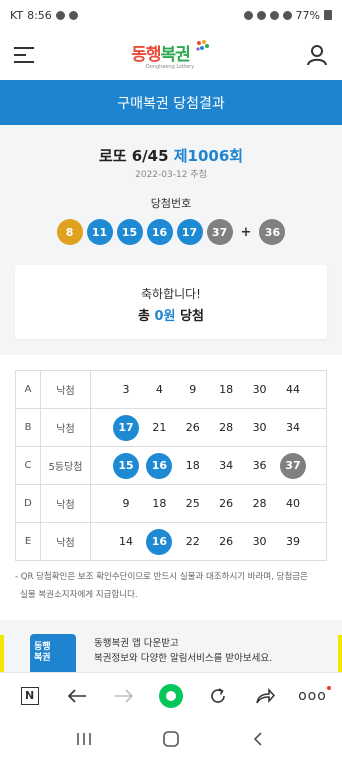  What do you see at coordinates (171, 155) in the screenshot?
I see `draw-title: 로또 6/45 제1006회` at bounding box center [171, 155].